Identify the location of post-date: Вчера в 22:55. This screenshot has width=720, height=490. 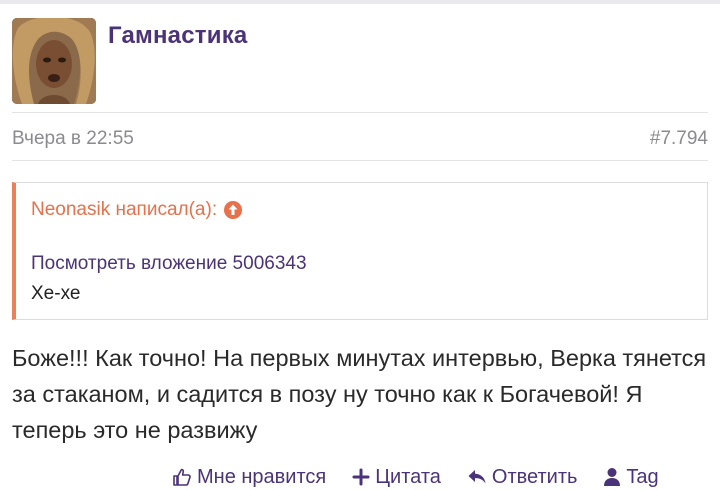
(73, 139).